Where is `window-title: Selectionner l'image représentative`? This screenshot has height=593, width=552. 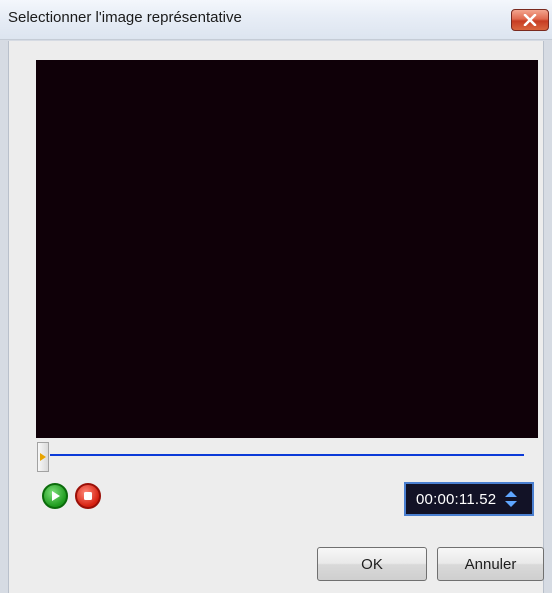 window-title: Selectionner l'image représentative is located at coordinates (125, 17).